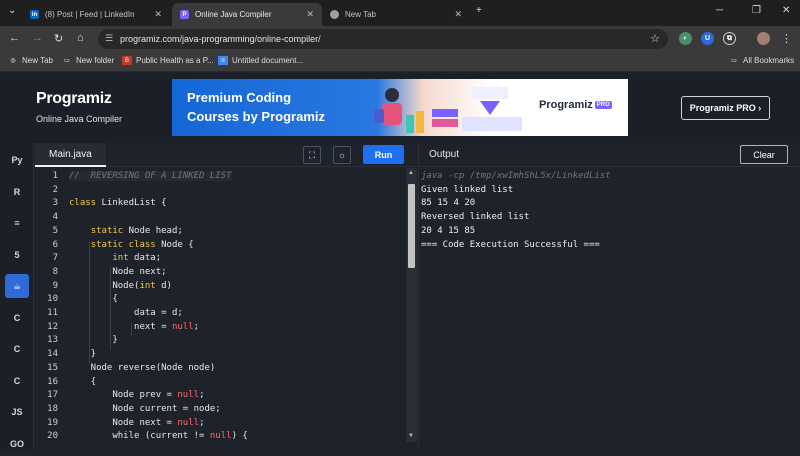 The height and width of the screenshot is (456, 800). What do you see at coordinates (52, 299) in the screenshot?
I see `line-number: 10` at bounding box center [52, 299].